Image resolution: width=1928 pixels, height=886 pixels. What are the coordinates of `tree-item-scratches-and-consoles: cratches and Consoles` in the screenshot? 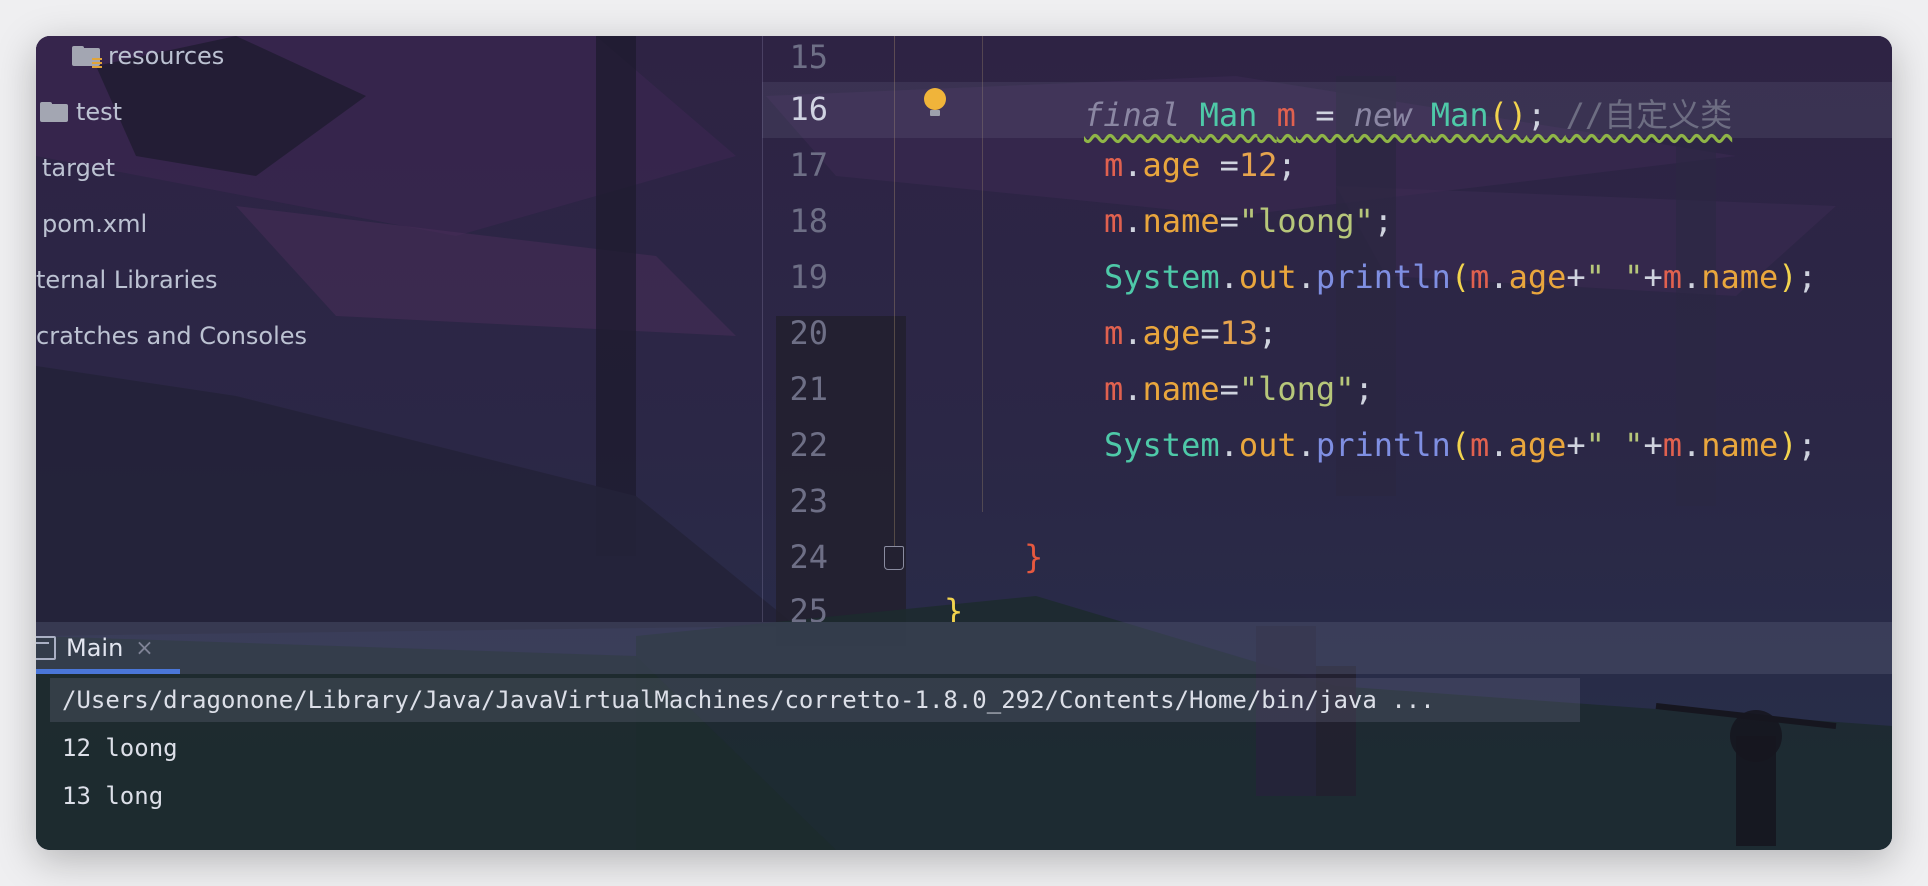 It's located at (171, 336).